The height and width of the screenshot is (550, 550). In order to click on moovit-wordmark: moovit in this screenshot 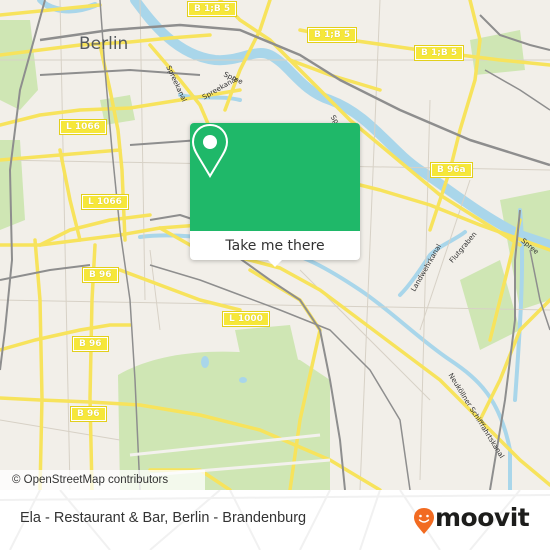, I will do `click(482, 517)`.